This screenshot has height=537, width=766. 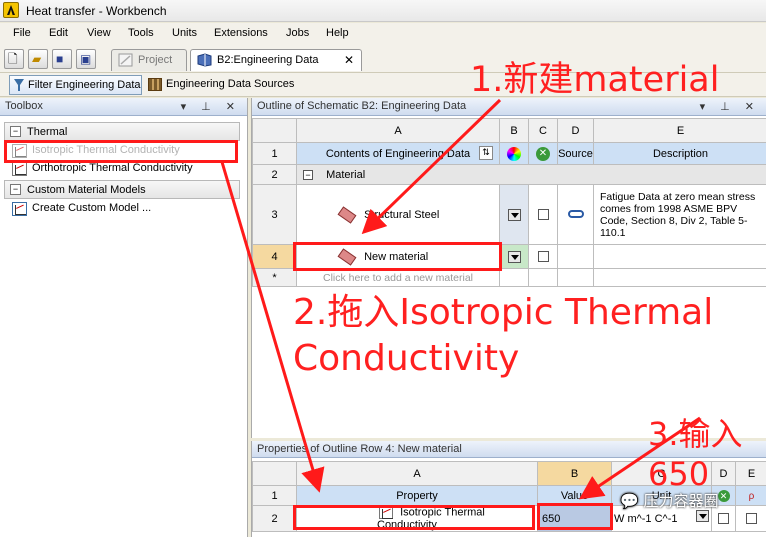 I want to click on toolbox-panel-controls: ▾ ⊥ ✕, so click(x=211, y=106).